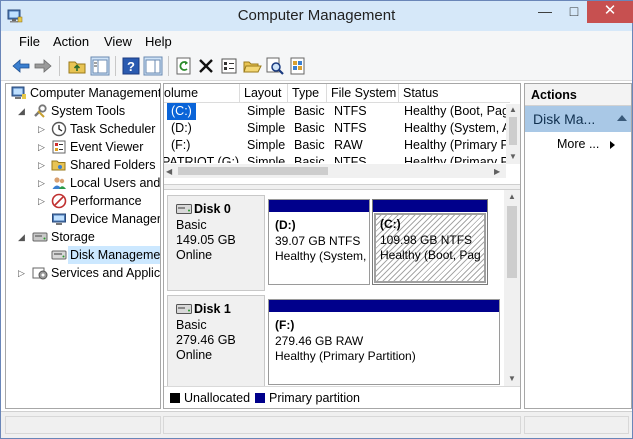 The width and height of the screenshot is (633, 439). I want to click on minimize-button: —, so click(545, 12).